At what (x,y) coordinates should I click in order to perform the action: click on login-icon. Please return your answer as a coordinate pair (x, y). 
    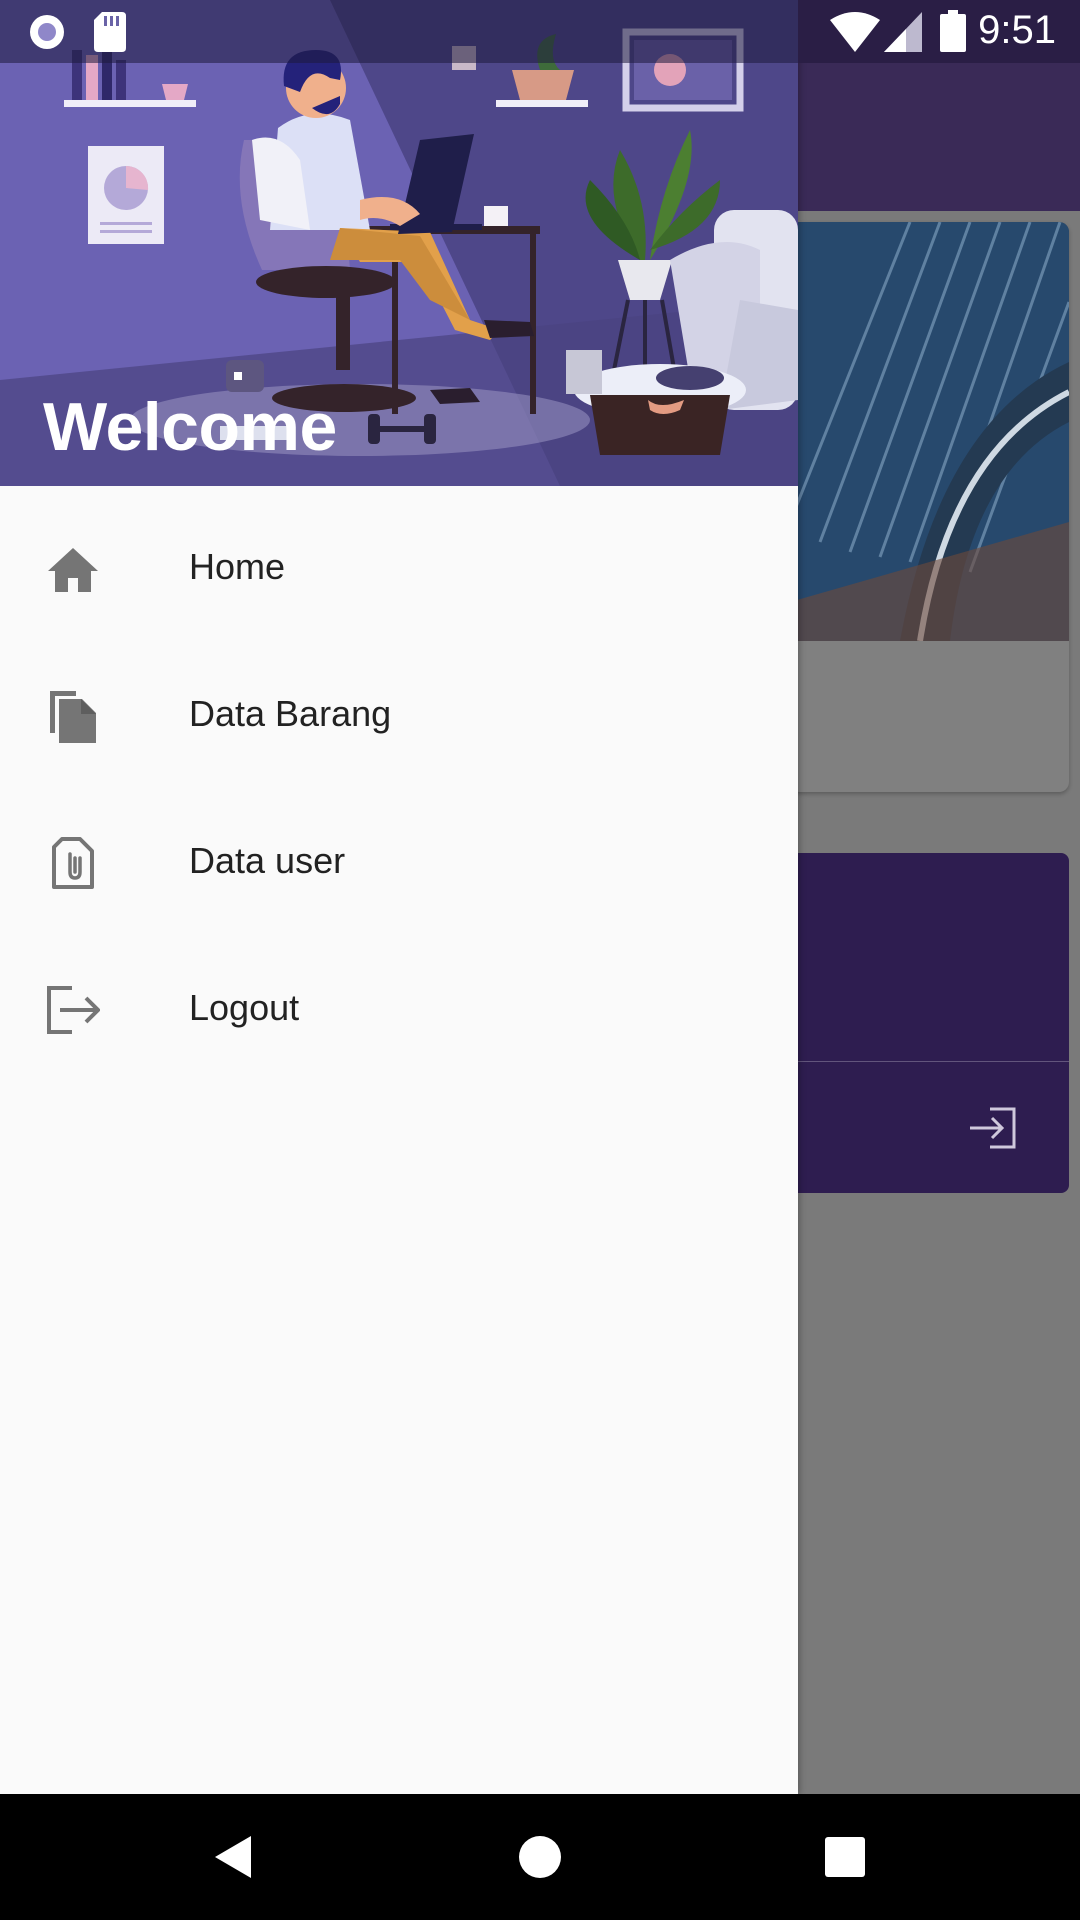
    Looking at the image, I should click on (993, 1128).